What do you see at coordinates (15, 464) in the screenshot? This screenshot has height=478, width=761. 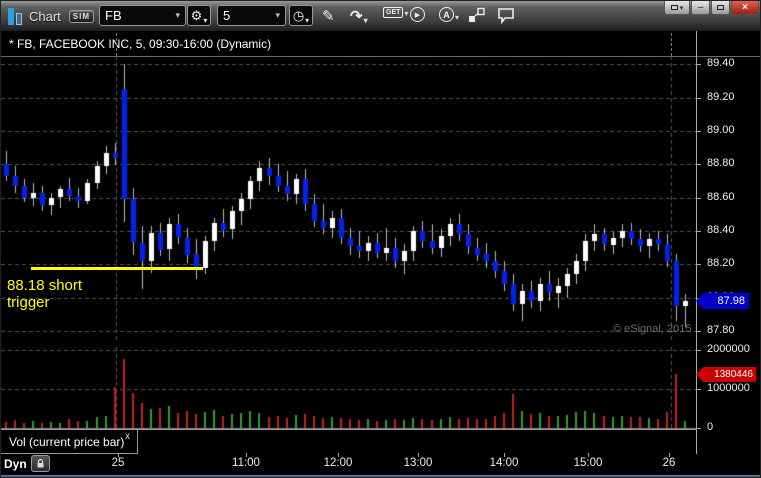 I see `dyn-mode-label: Dyn` at bounding box center [15, 464].